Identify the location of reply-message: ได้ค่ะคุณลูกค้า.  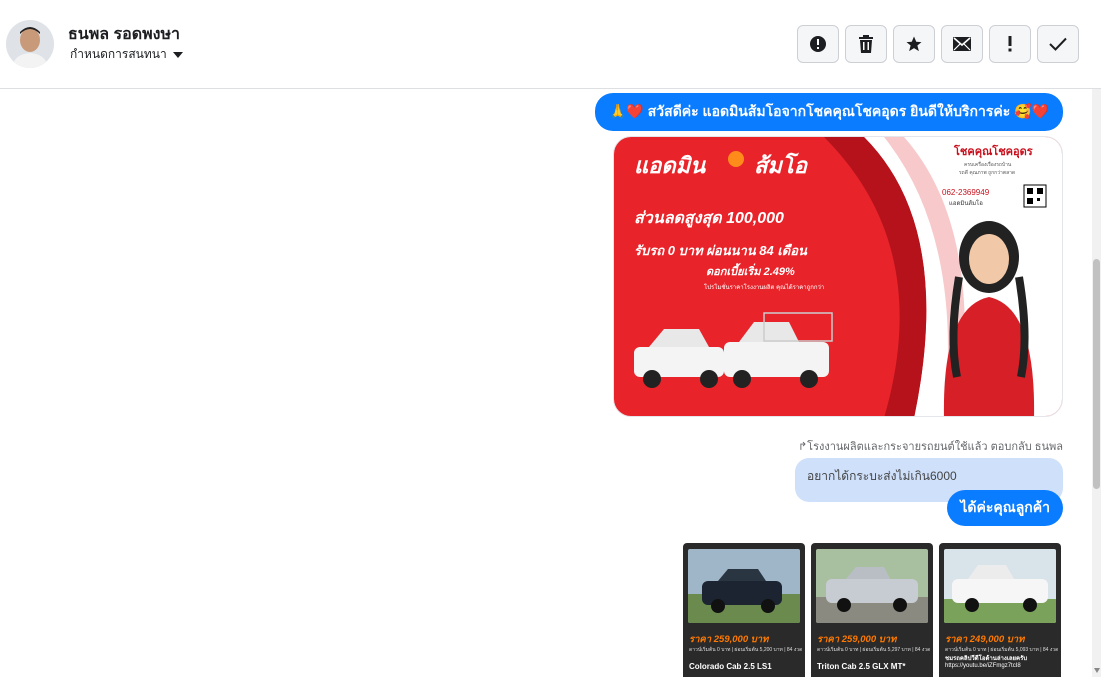
(1005, 508).